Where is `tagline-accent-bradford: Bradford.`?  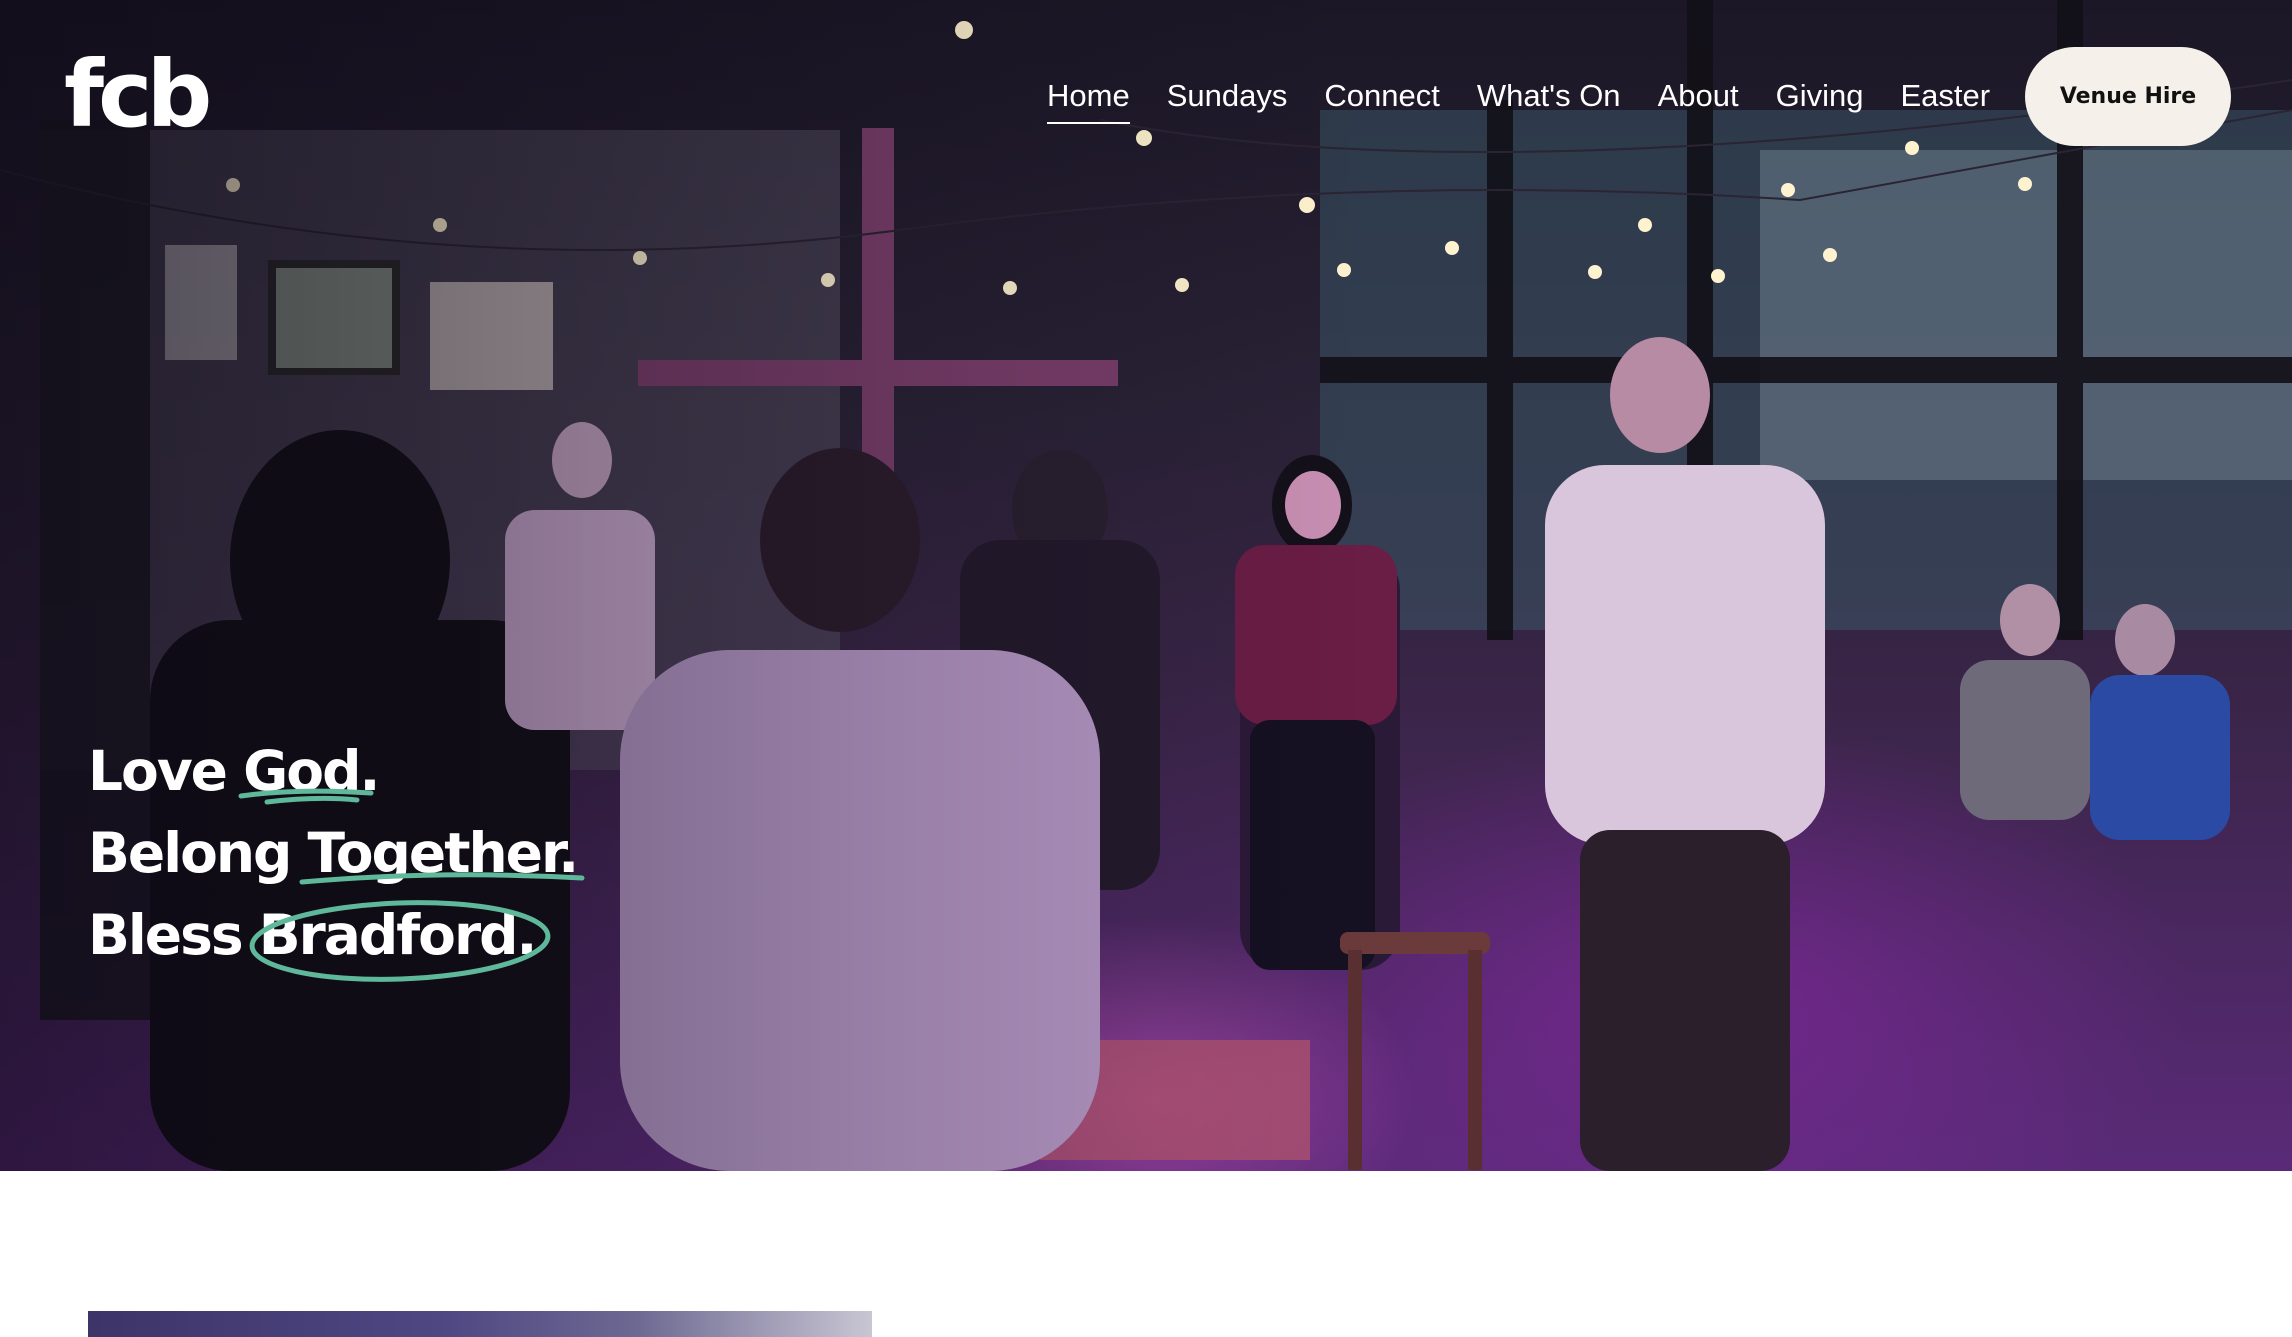 tagline-accent-bradford: Bradford. is located at coordinates (400, 938).